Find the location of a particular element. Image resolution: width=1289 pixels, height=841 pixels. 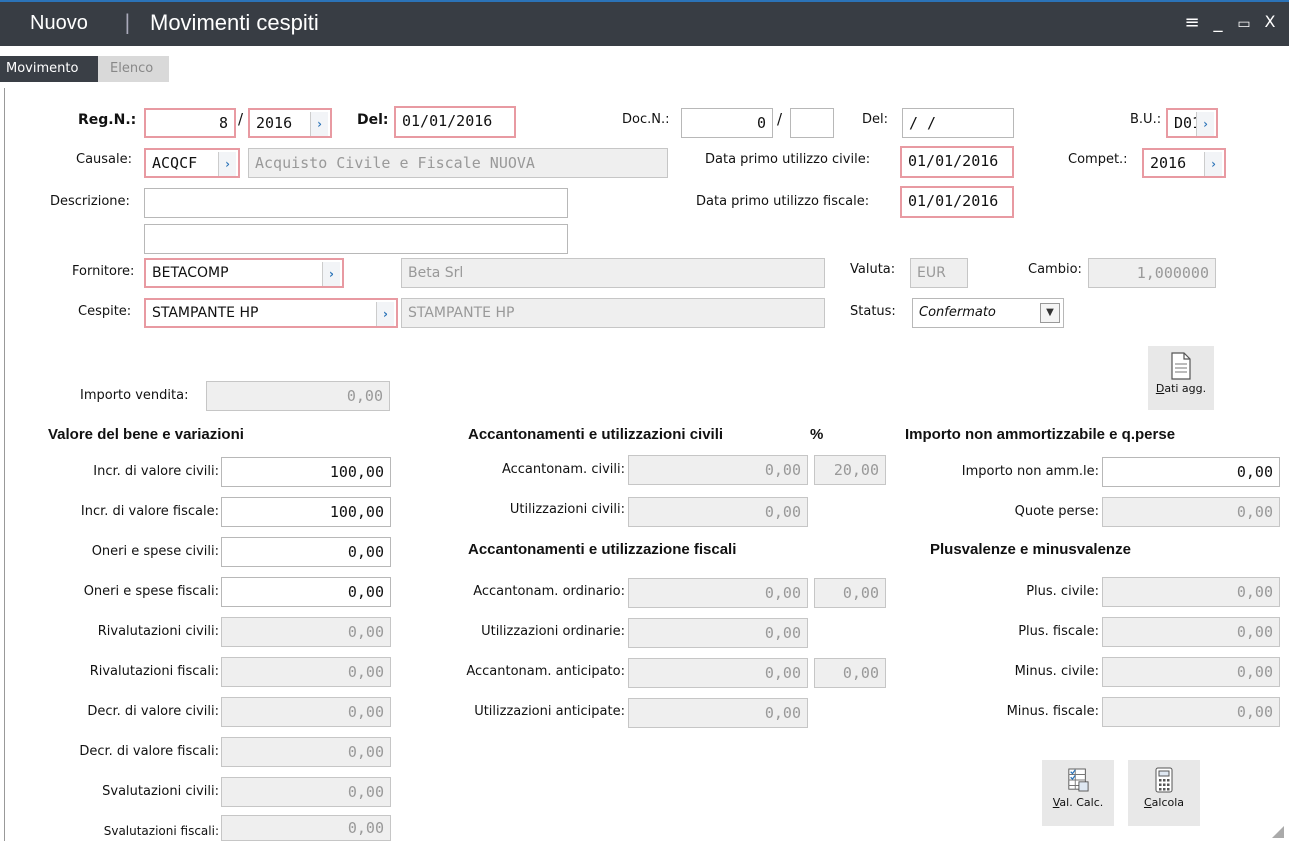

tab-elenco: Elenco is located at coordinates (136, 69).